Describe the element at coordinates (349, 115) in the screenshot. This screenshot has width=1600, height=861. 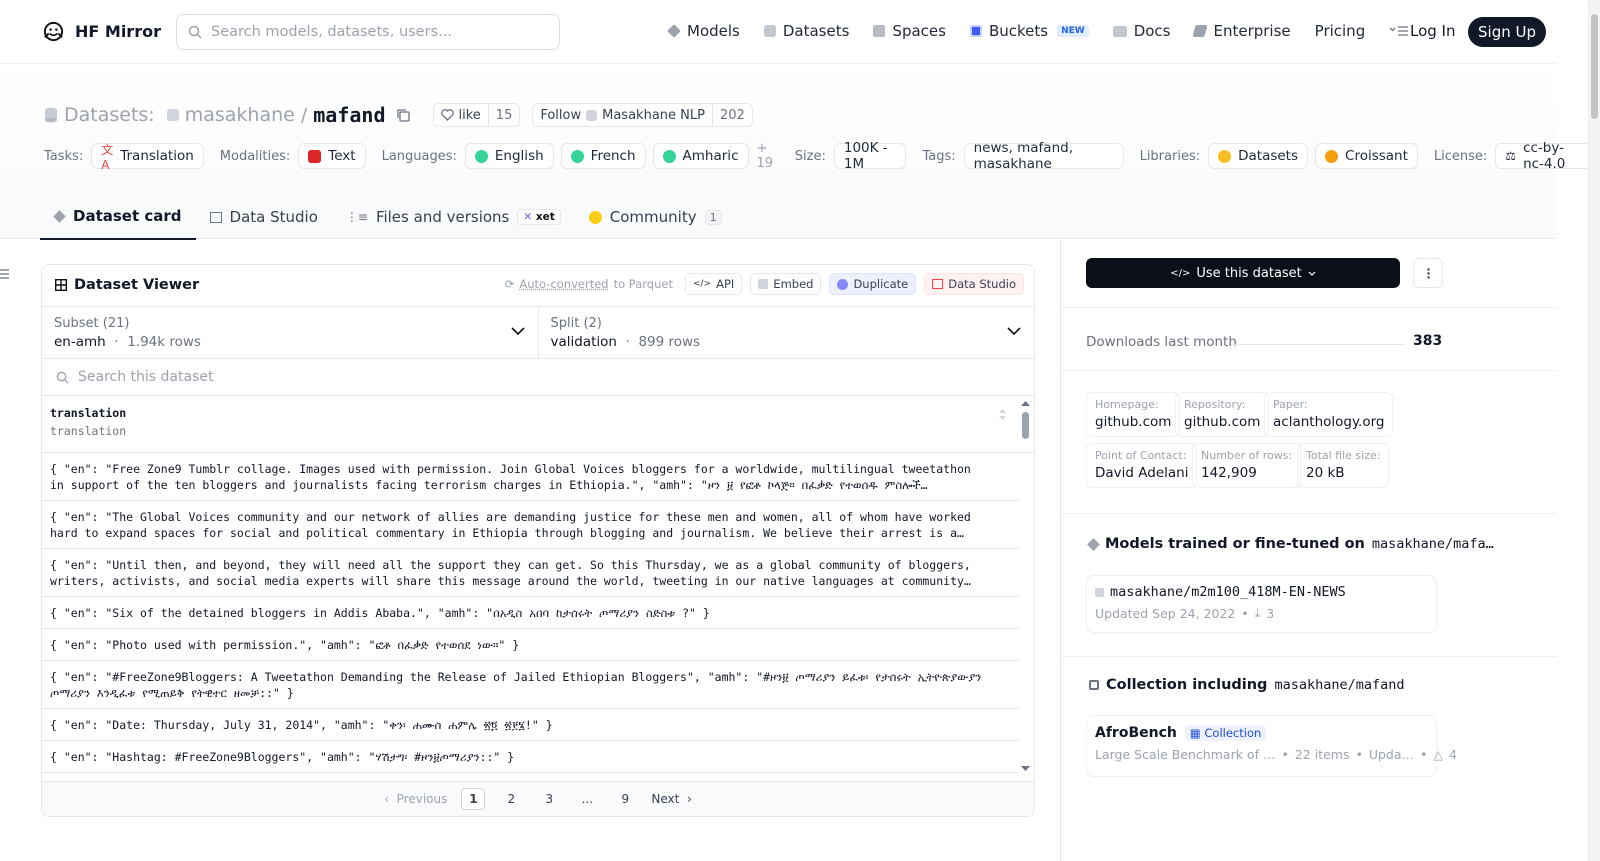
I see `repo-name-link: mafand` at that location.